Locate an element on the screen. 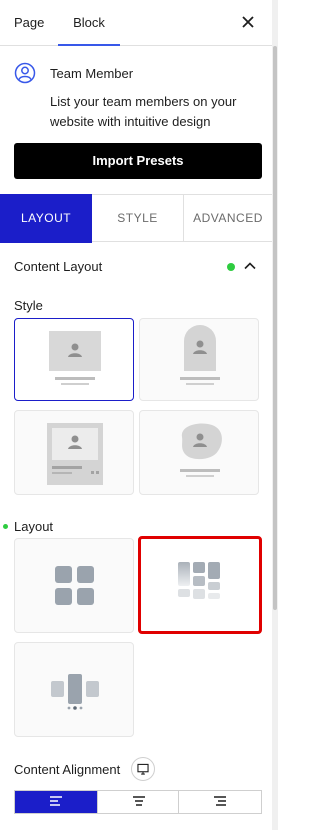 This screenshot has width=320, height=830. tab-block: Block is located at coordinates (89, 23).